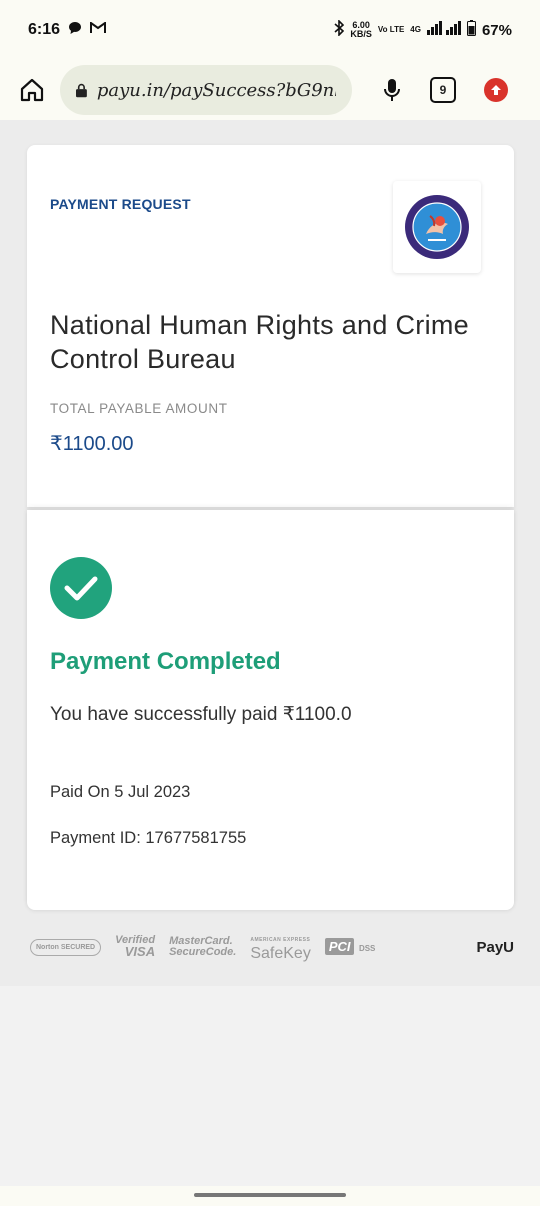  Describe the element at coordinates (280, 949) in the screenshot. I see `amex-safekey-badge: AMERICAN EXPRESS SafeKey` at that location.